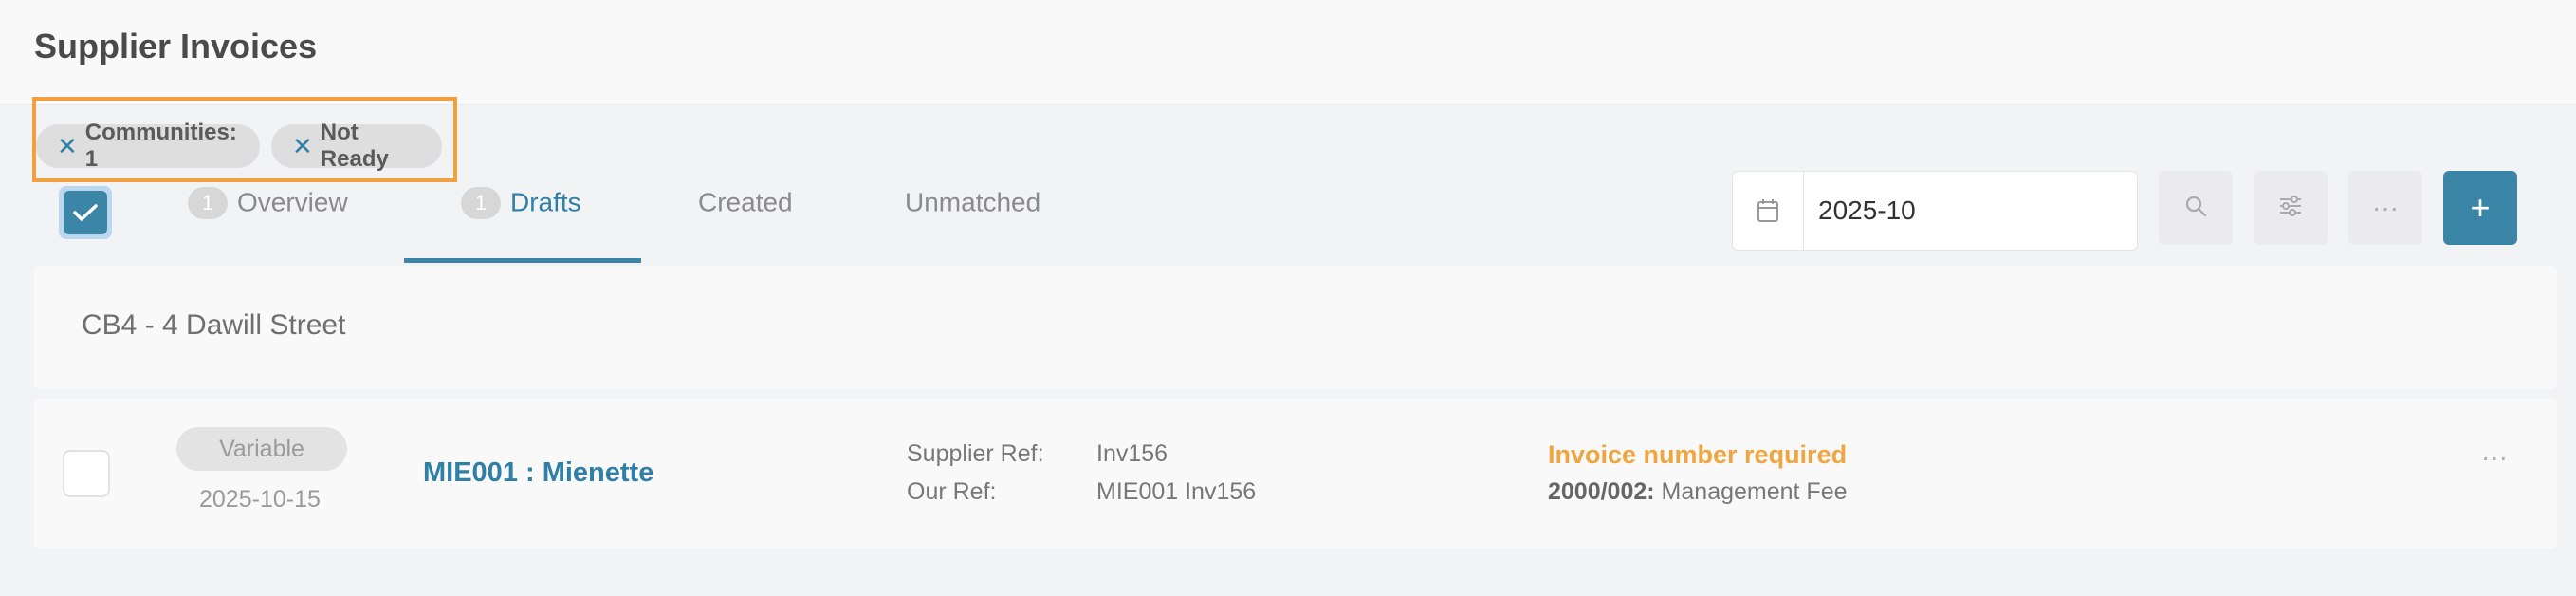  I want to click on checkmark-icon, so click(85, 212).